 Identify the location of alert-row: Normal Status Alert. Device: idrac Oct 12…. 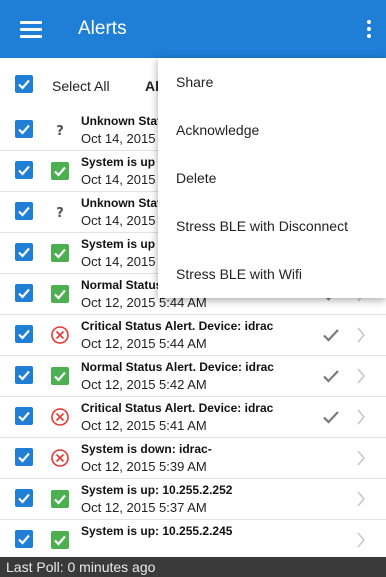
(193, 376).